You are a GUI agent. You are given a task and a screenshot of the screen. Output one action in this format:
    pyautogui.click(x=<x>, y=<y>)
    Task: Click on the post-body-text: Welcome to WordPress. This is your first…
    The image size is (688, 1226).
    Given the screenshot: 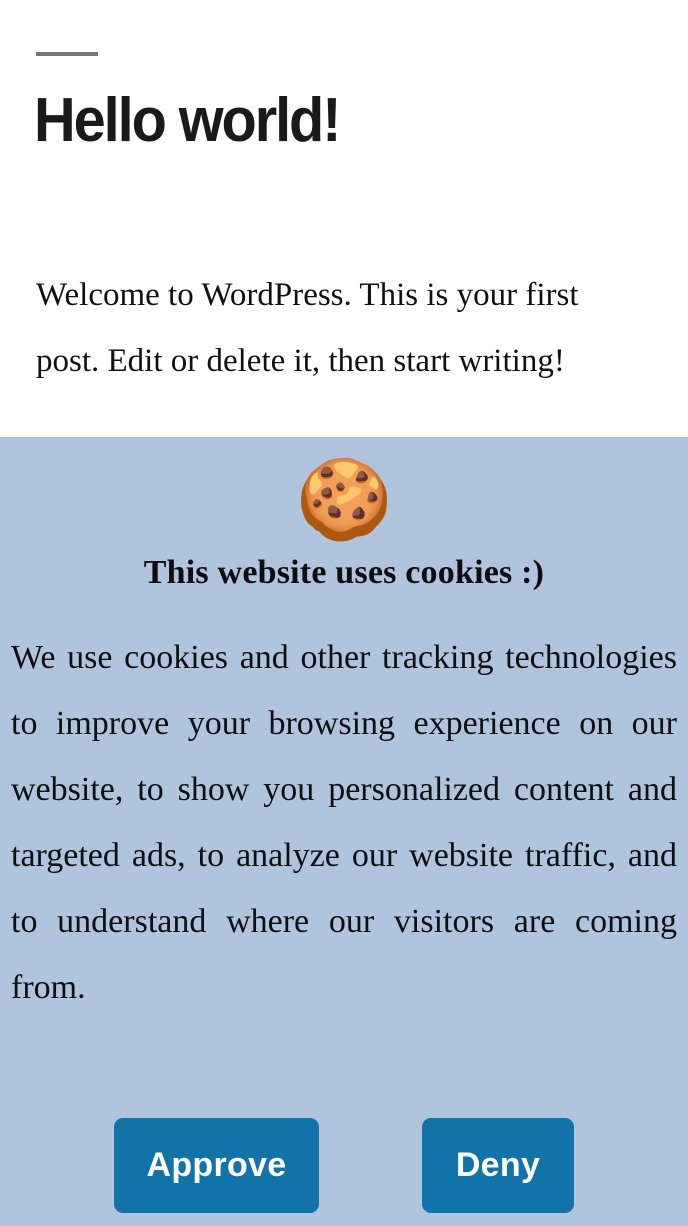 What is the action you would take?
    pyautogui.click(x=307, y=328)
    